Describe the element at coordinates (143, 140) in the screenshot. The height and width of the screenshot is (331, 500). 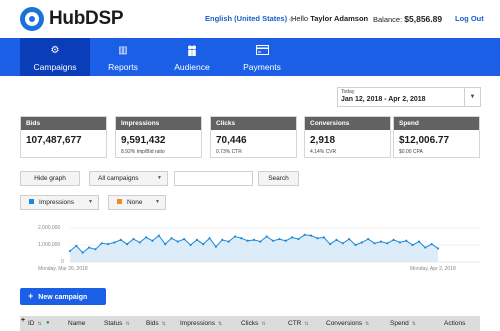
I see `card-value: 9,591,432` at that location.